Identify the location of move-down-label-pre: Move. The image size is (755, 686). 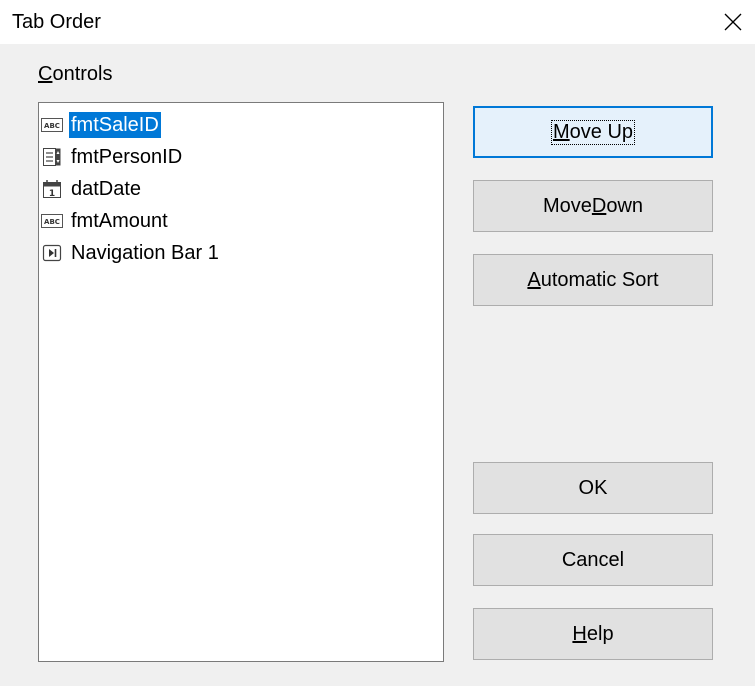
(567, 205).